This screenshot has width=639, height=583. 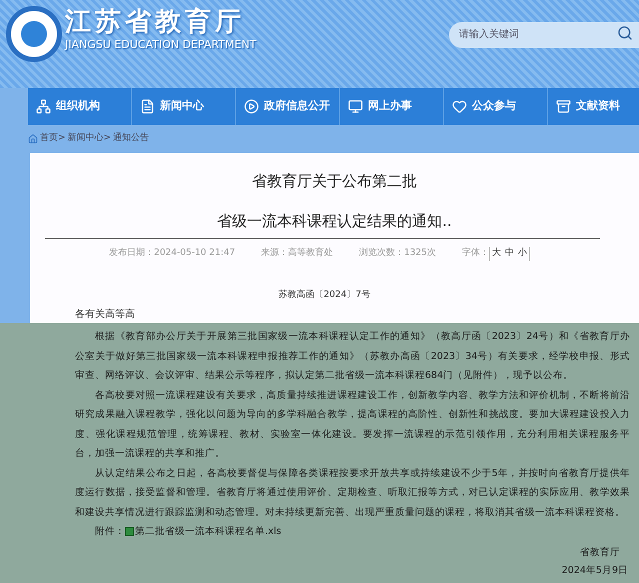 I want to click on archive-icon, so click(x=563, y=106).